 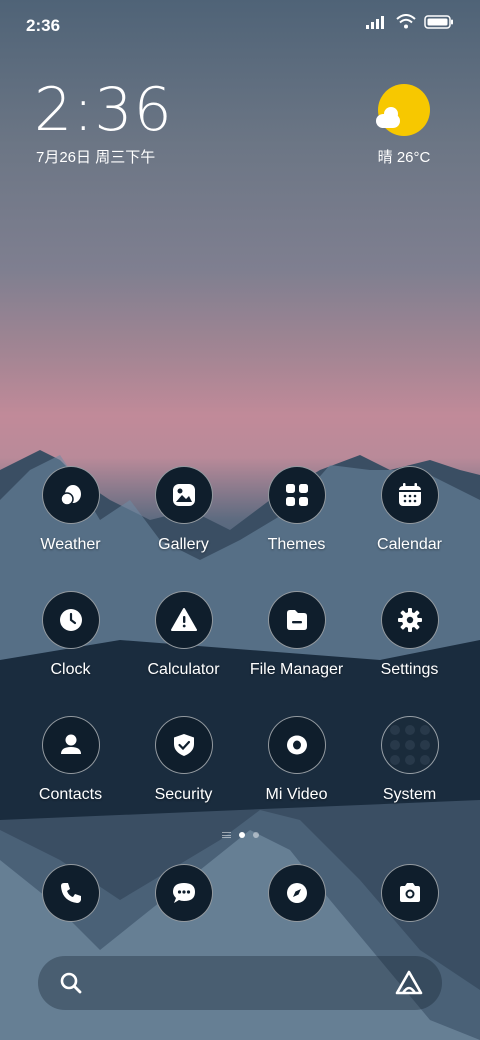 I want to click on app-row-3: Contacts Security Mi Video System, so click(x=240, y=766).